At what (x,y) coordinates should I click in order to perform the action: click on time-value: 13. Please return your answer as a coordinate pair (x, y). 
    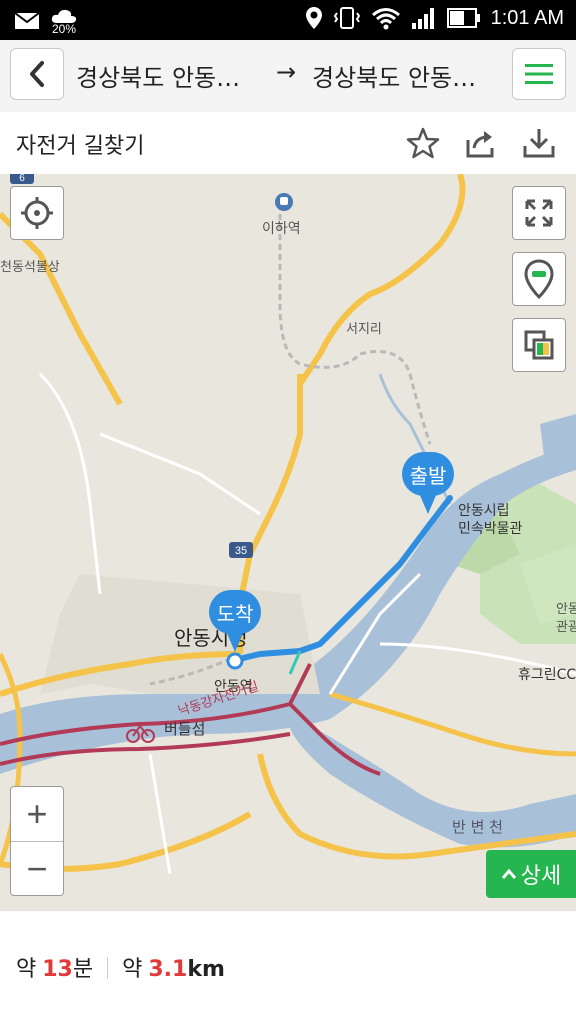
    Looking at the image, I should click on (57, 969).